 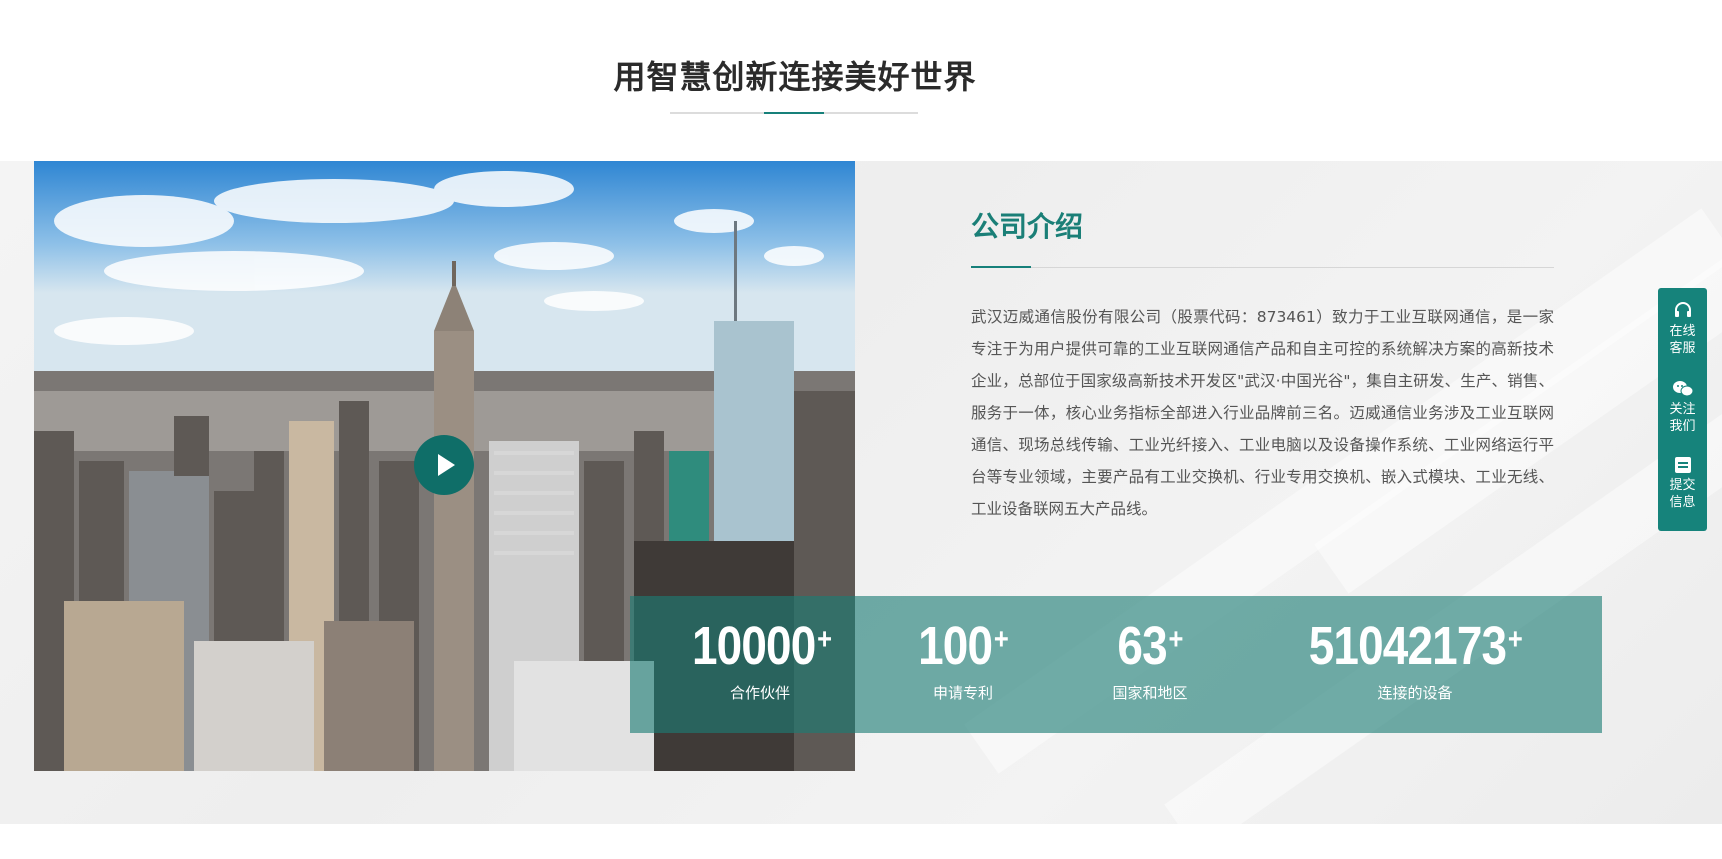 I want to click on form-icon, so click(x=1682, y=465).